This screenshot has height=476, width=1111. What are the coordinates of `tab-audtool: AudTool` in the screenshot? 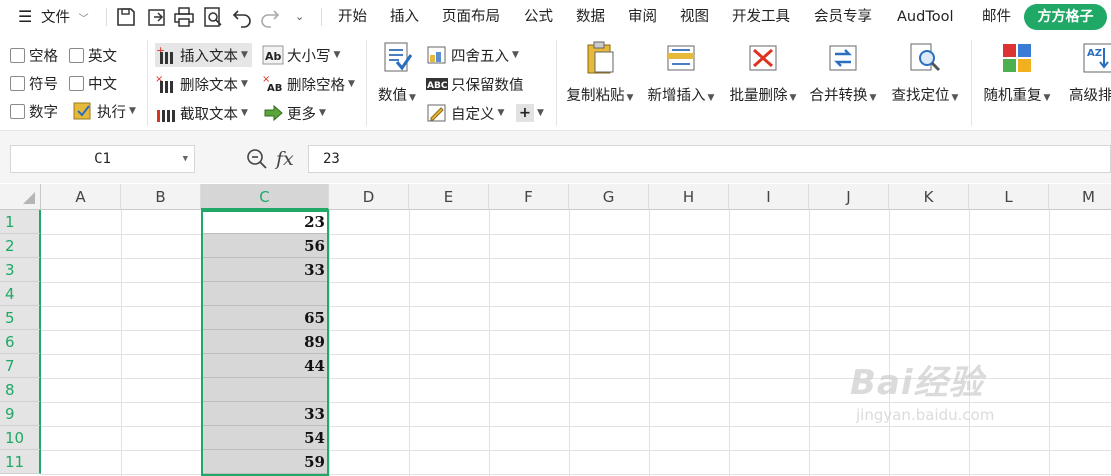 It's located at (925, 17).